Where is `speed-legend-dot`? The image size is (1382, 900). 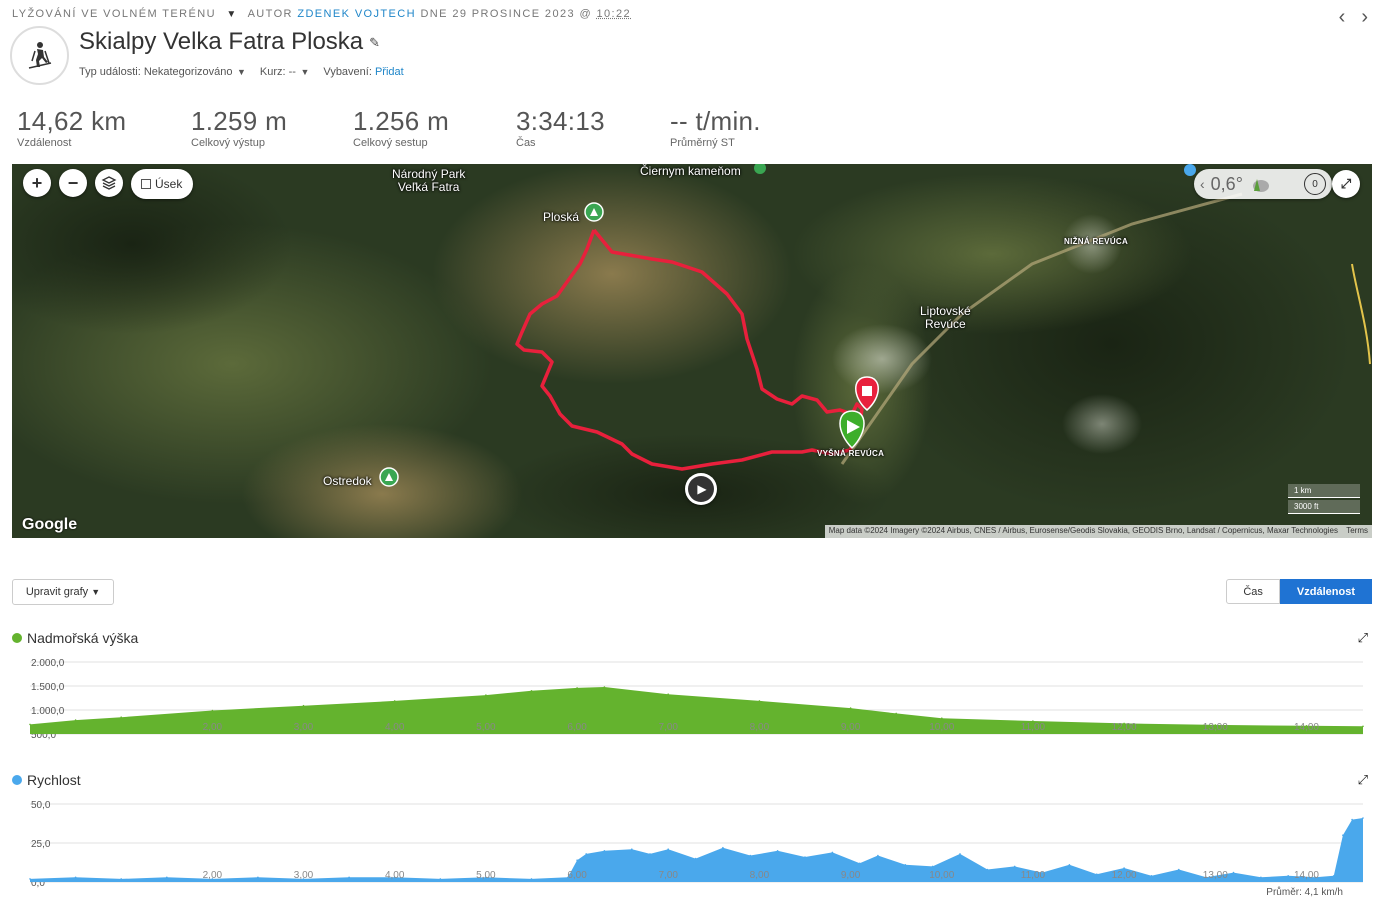 speed-legend-dot is located at coordinates (17, 780).